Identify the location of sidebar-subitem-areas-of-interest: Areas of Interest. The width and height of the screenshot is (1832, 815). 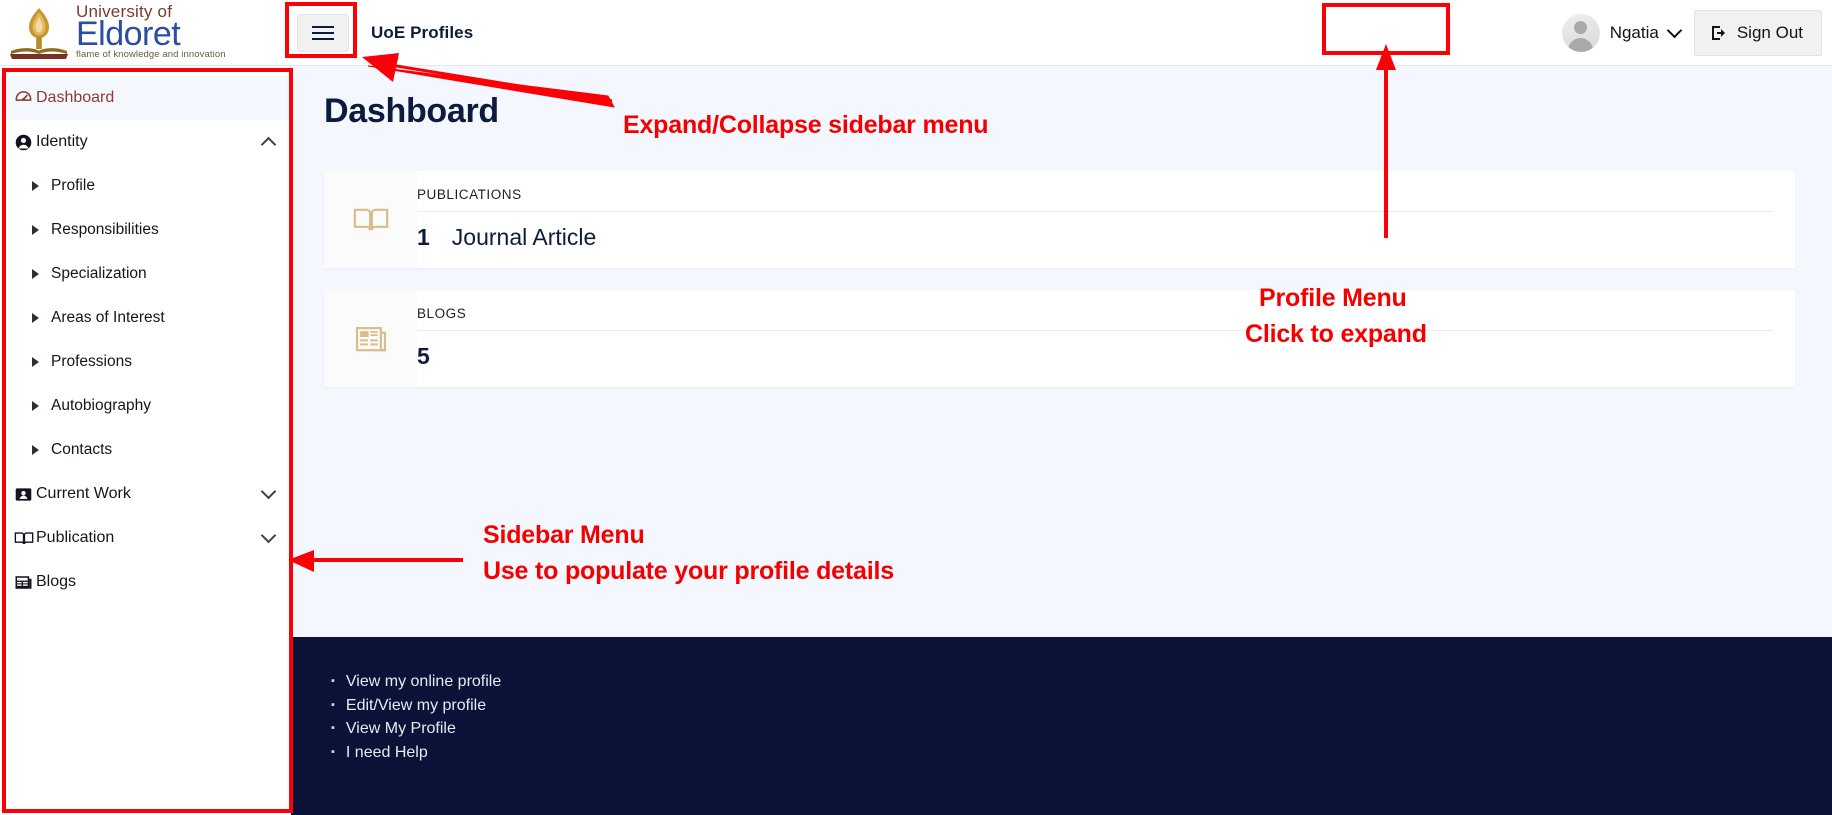
(145, 318).